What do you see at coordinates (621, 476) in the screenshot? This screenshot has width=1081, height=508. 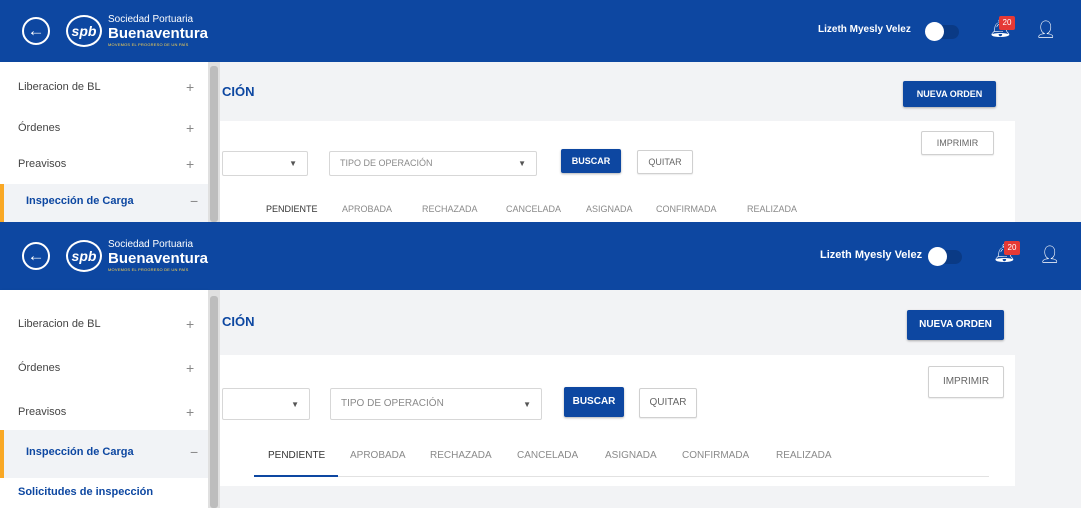 I see `tabs-divider` at bounding box center [621, 476].